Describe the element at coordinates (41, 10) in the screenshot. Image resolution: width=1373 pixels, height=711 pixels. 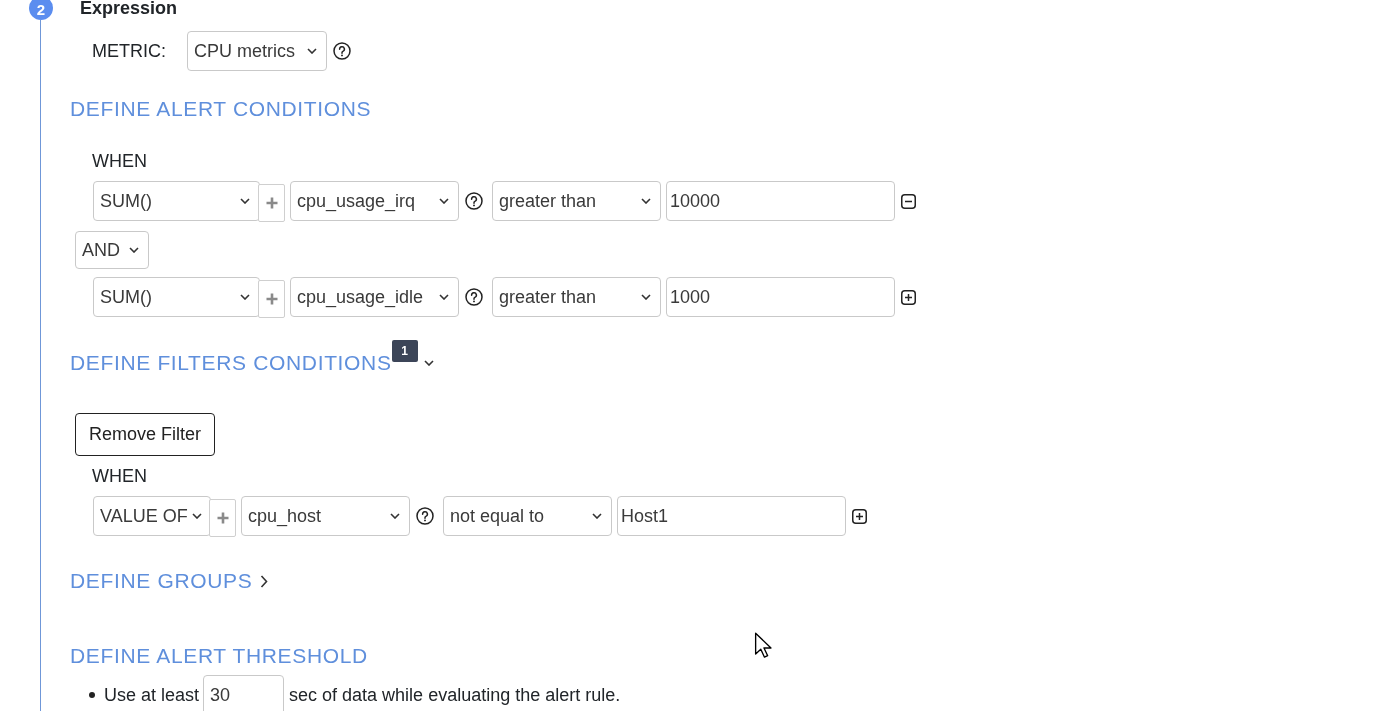
I see `step-number: 2` at that location.